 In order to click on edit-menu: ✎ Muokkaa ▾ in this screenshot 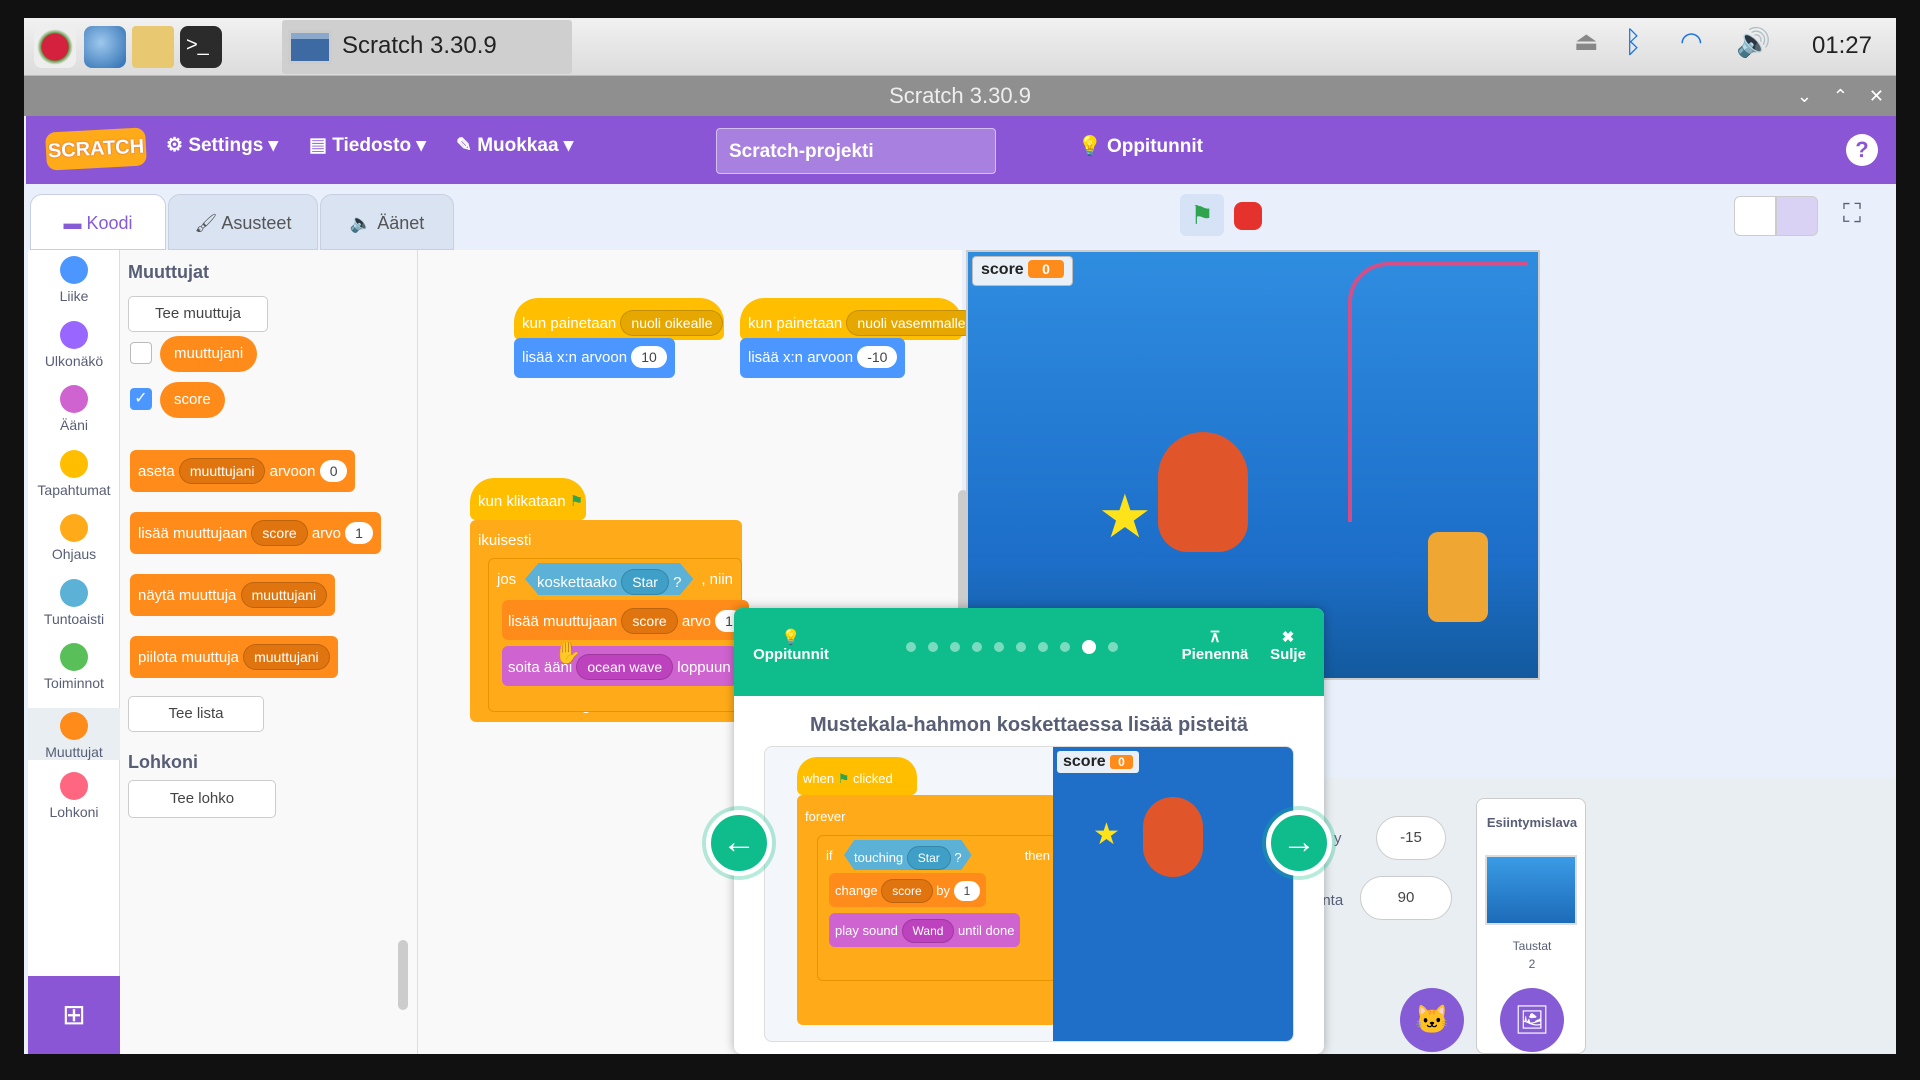, I will do `click(514, 145)`.